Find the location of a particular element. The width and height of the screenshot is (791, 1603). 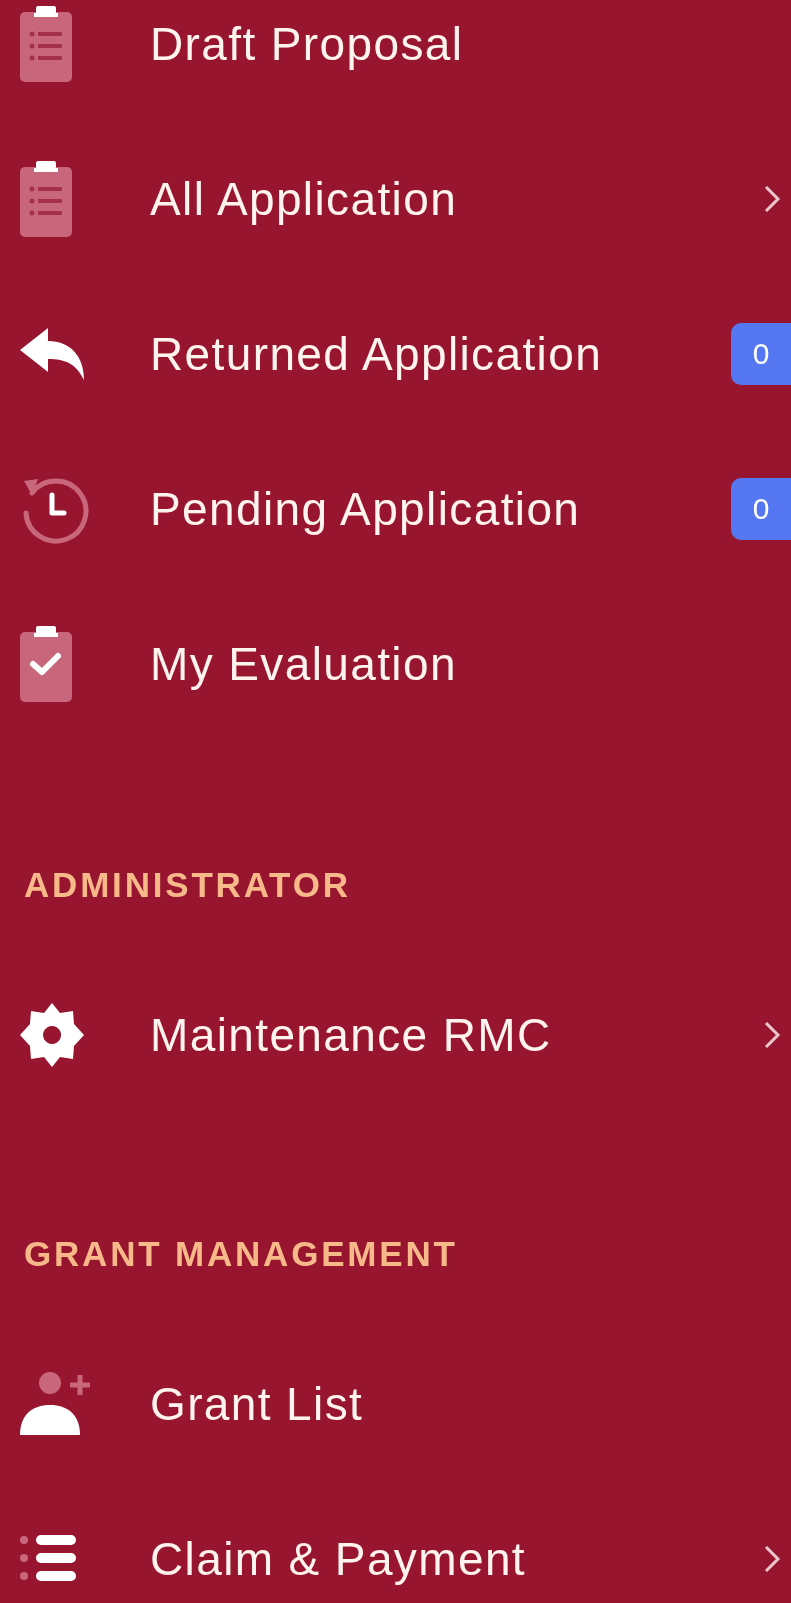

item-label: Draft Proposal is located at coordinates (307, 43).